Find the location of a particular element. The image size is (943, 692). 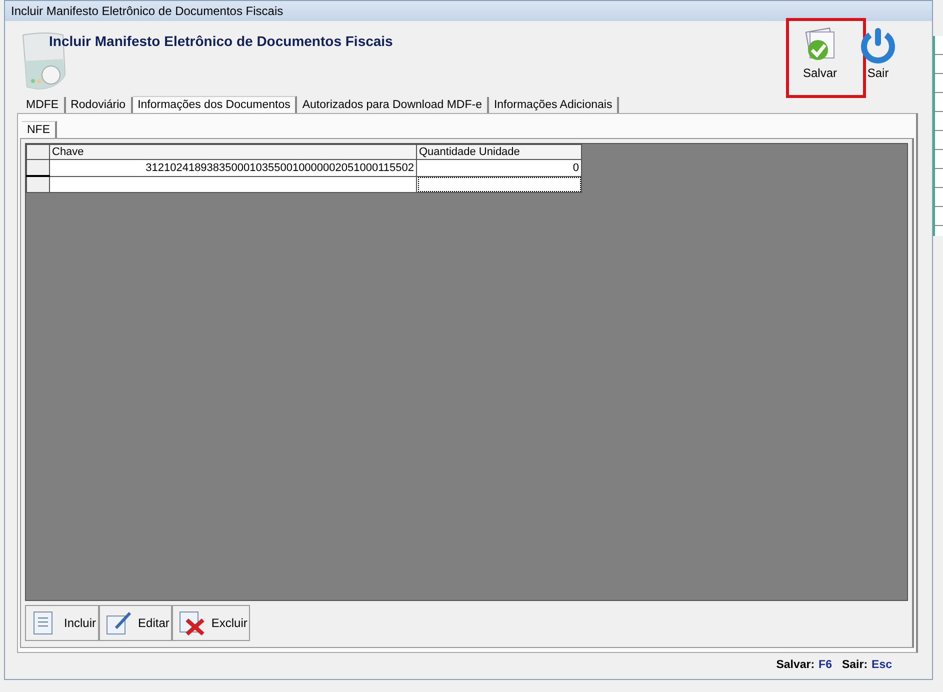

row-indicator is located at coordinates (38, 184).